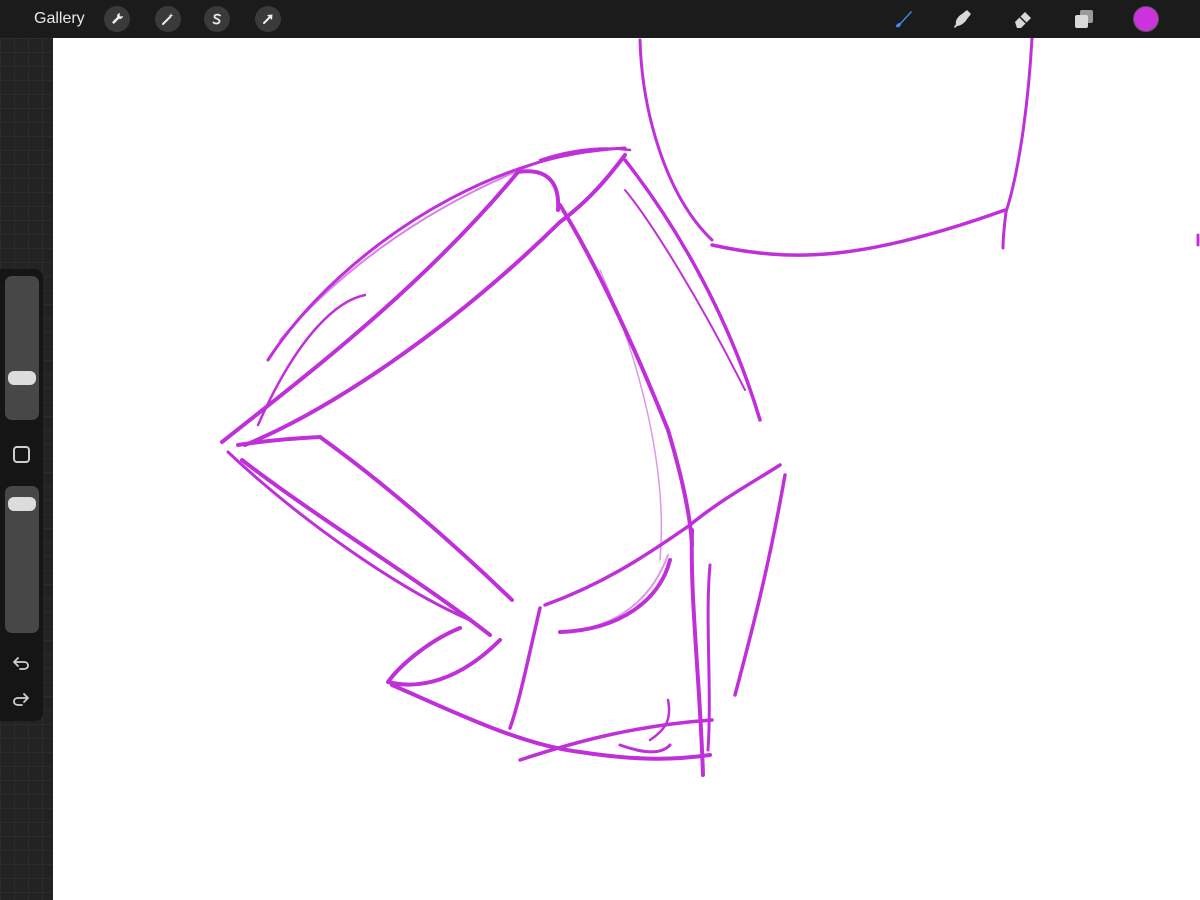 The width and height of the screenshot is (1200, 900). I want to click on transform-button, so click(268, 19).